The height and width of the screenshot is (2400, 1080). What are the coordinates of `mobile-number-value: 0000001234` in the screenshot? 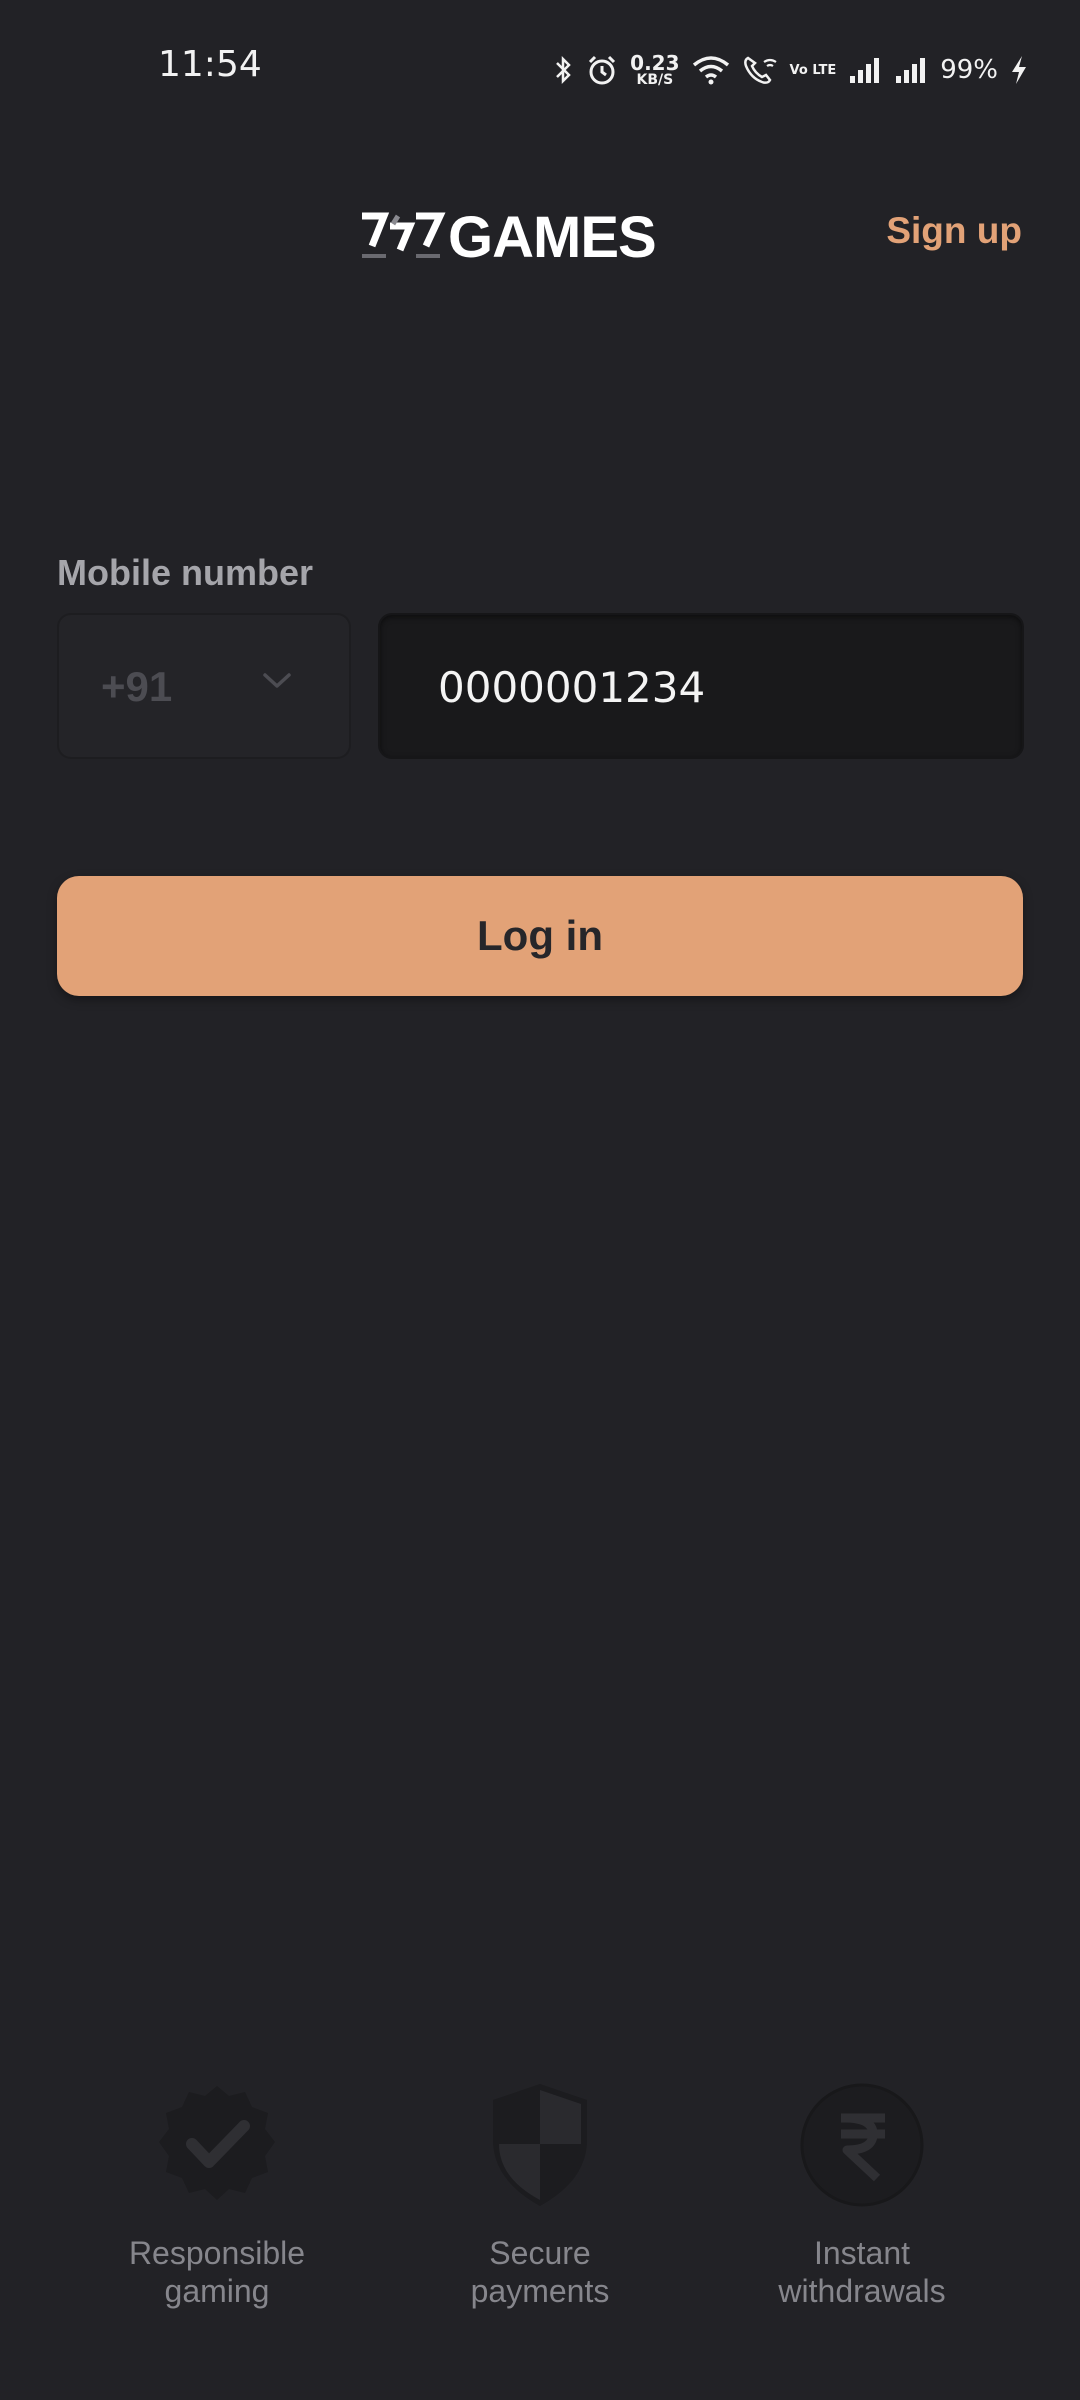 It's located at (572, 687).